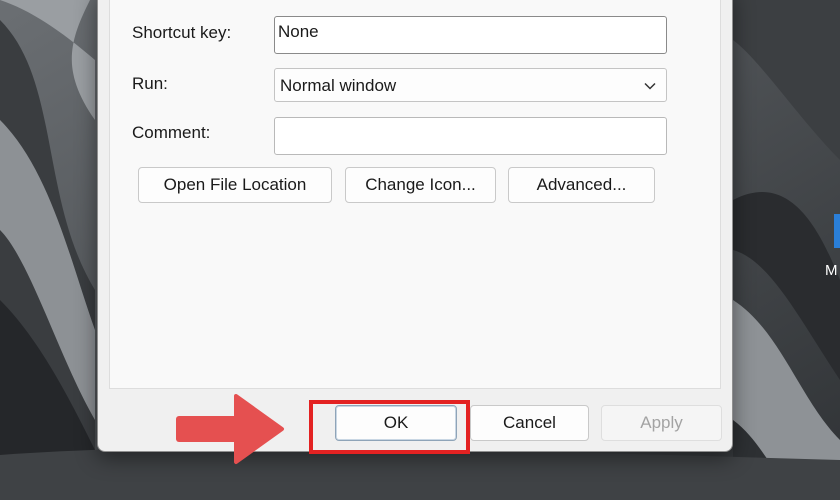  I want to click on ok-highlight-box, so click(389, 427).